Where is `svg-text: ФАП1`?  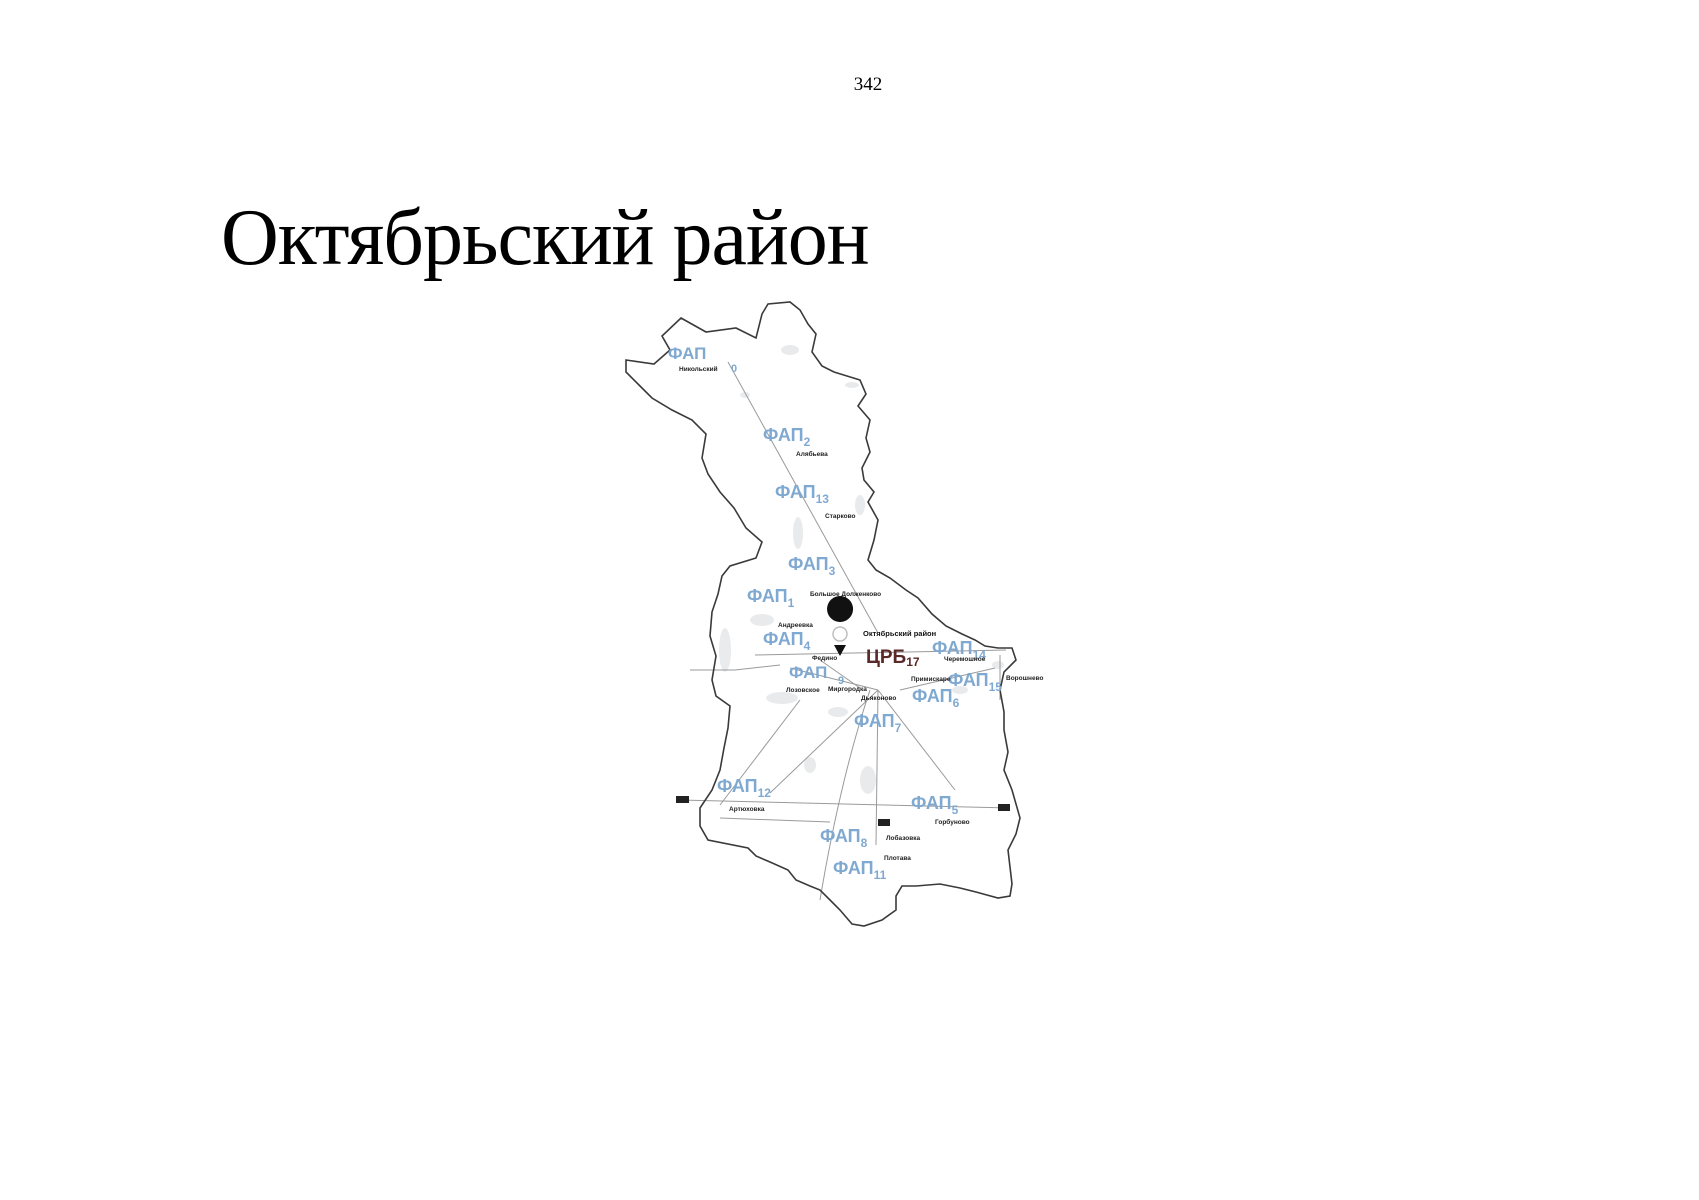
svg-text: ФАП1 is located at coordinates (771, 598).